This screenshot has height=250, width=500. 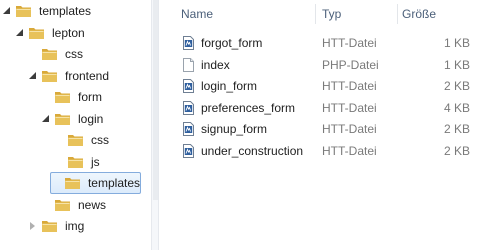 What do you see at coordinates (75, 226) in the screenshot?
I see `tree-item-label: img` at bounding box center [75, 226].